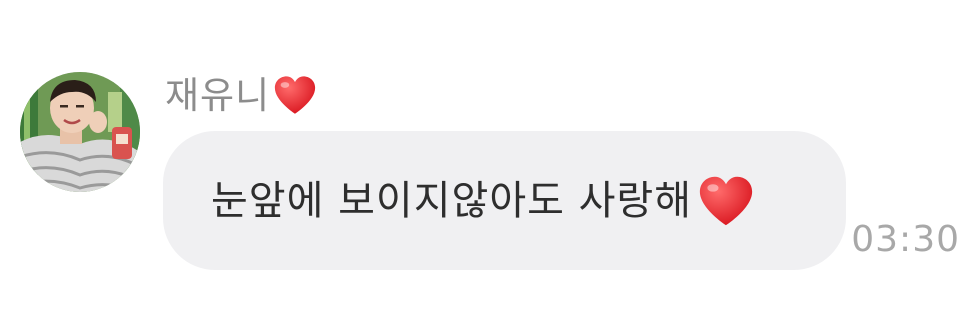 The image size is (980, 326). What do you see at coordinates (218, 95) in the screenshot?
I see `sender-name: 재유니` at bounding box center [218, 95].